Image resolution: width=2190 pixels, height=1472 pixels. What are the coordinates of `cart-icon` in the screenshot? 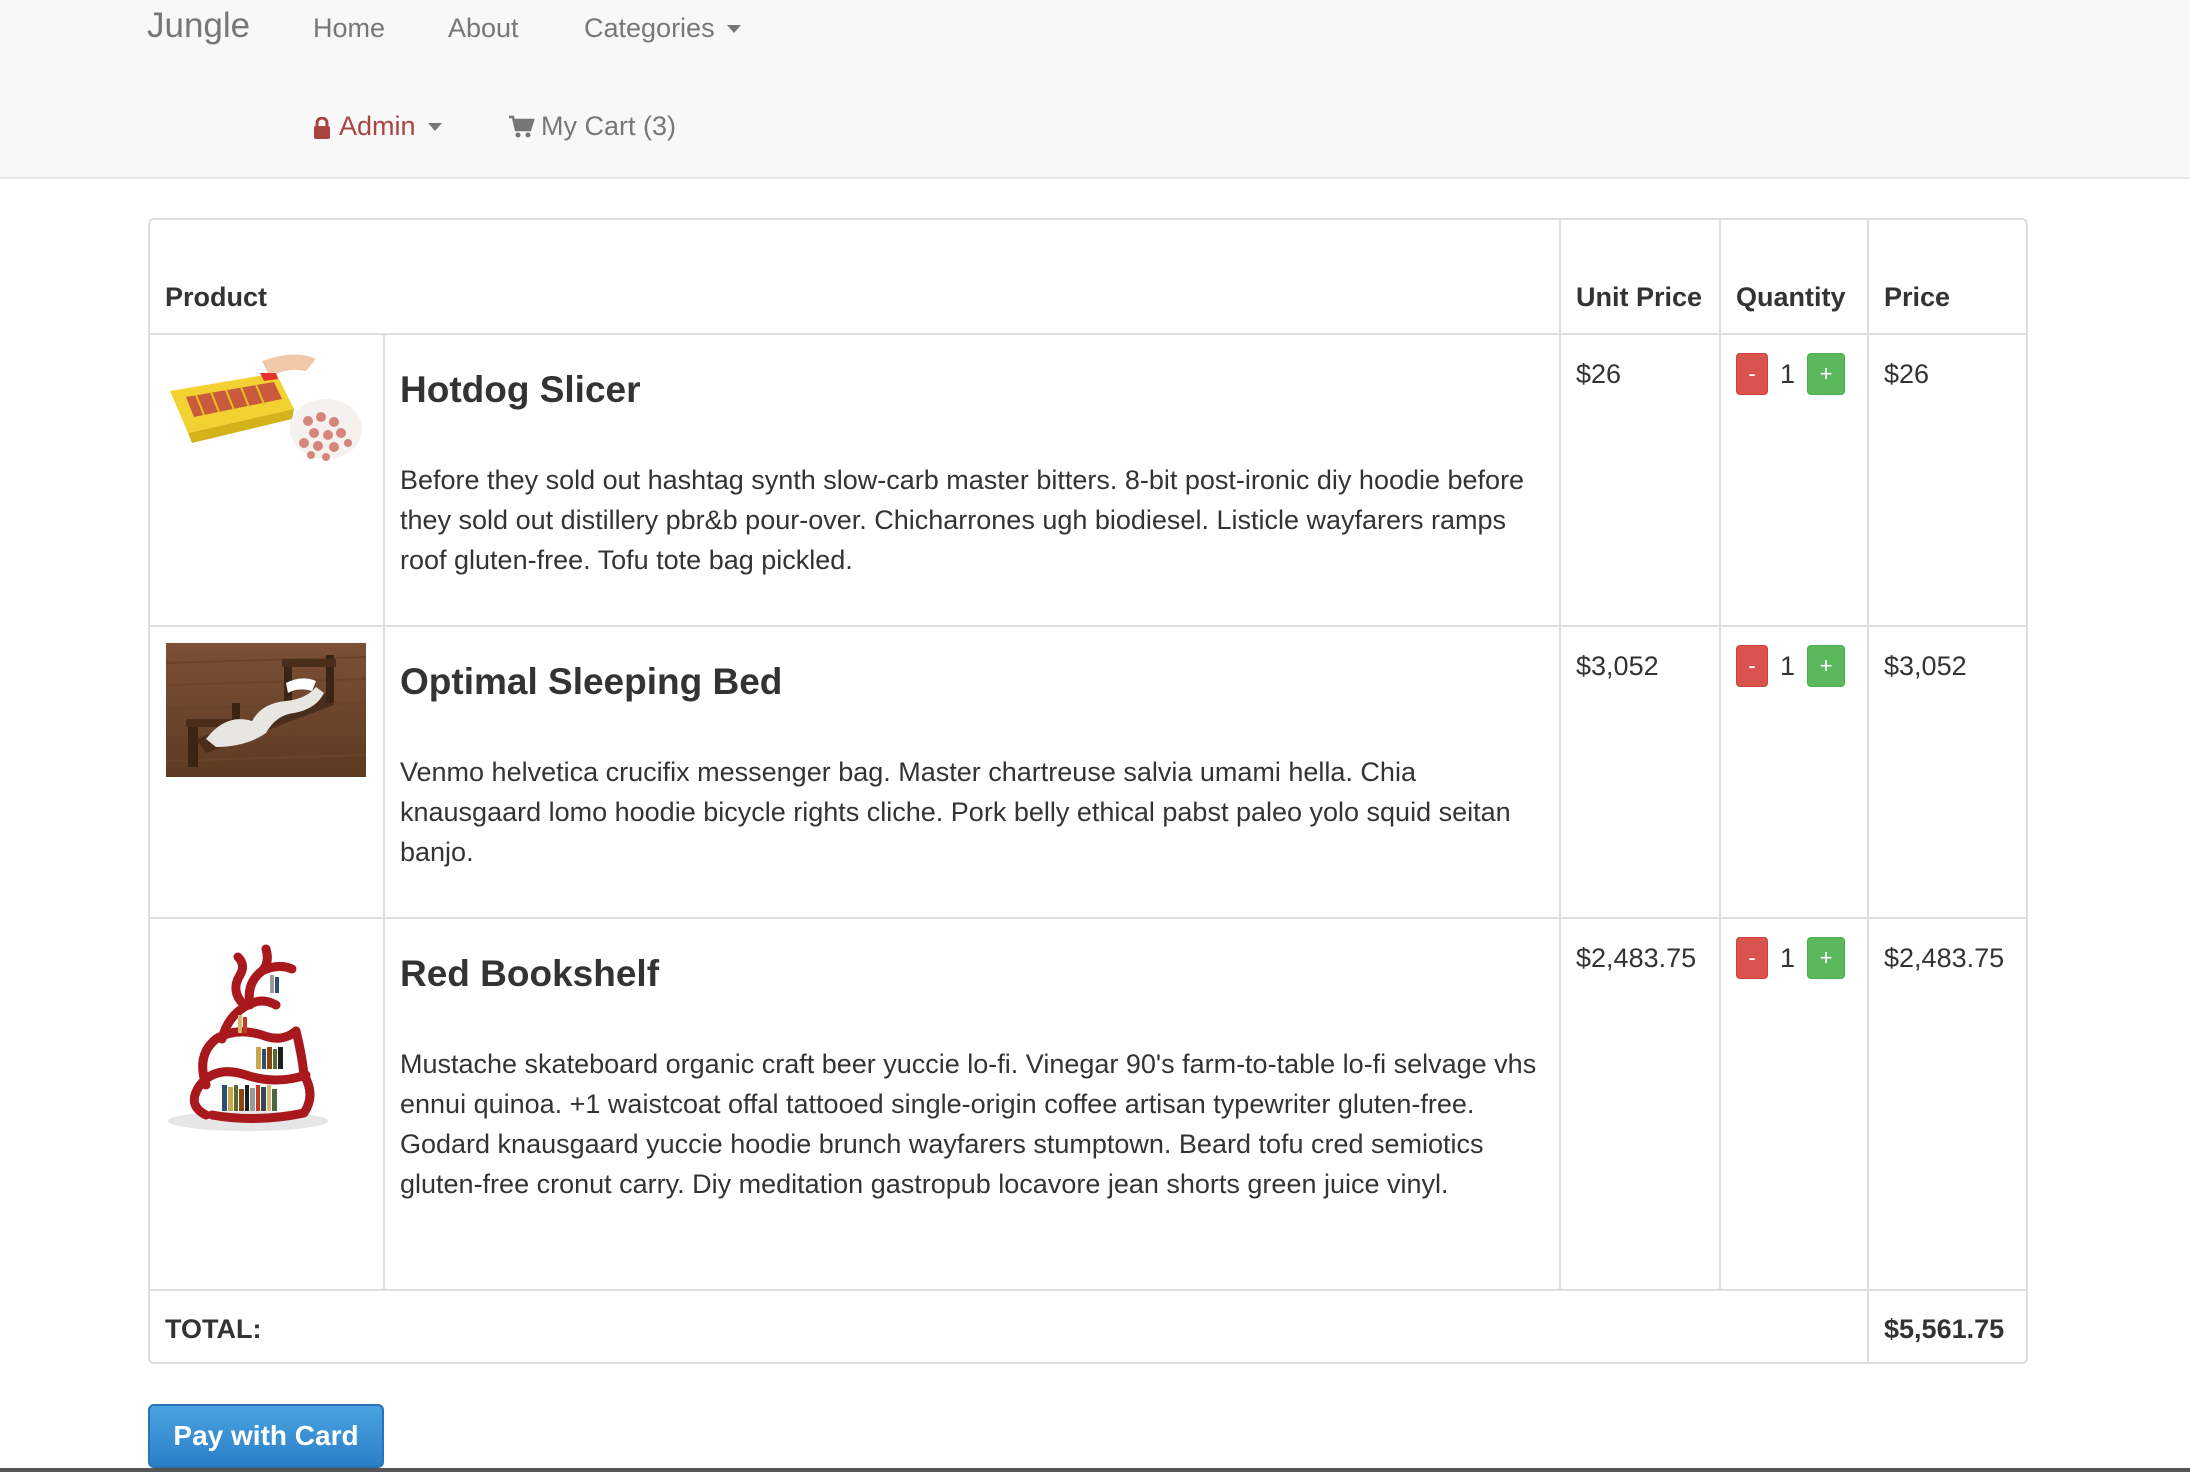 It's located at (522, 126).